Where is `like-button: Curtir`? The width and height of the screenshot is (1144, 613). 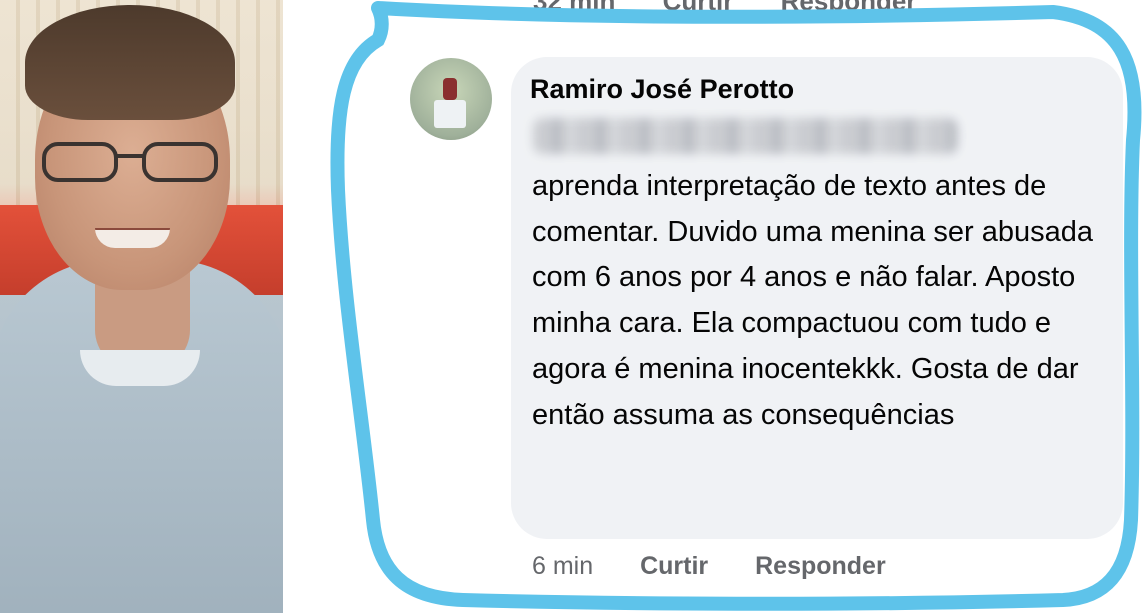 like-button: Curtir is located at coordinates (674, 566).